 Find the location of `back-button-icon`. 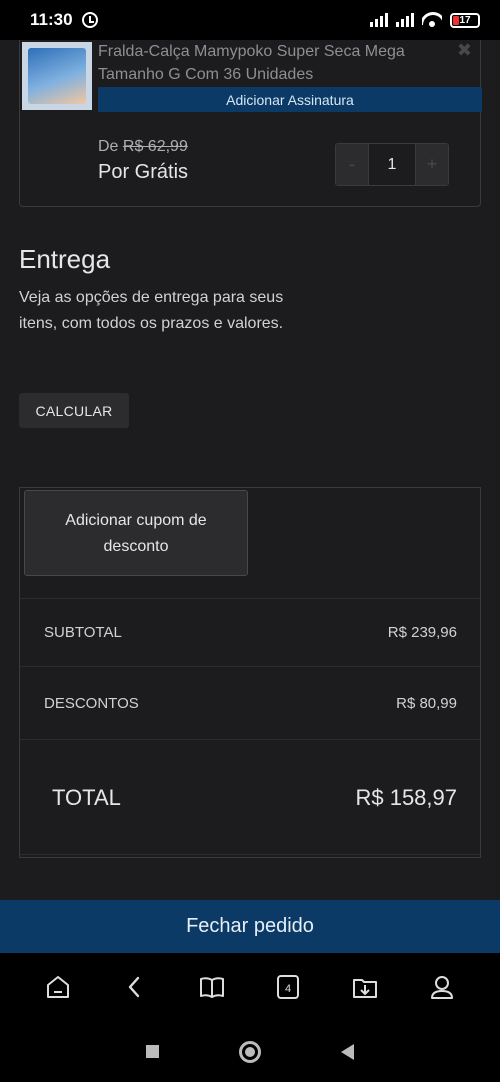

back-button-icon is located at coordinates (347, 1051).